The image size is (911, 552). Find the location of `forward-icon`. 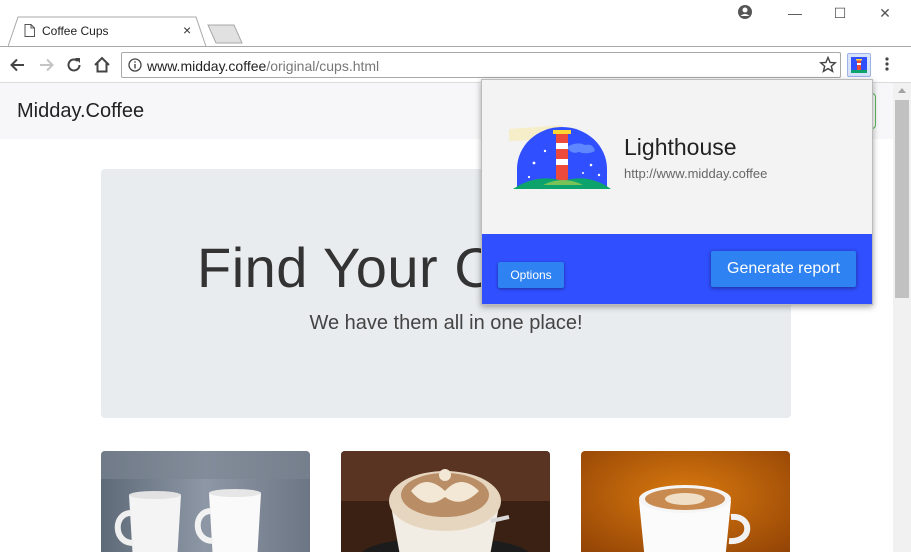

forward-icon is located at coordinates (46, 65).